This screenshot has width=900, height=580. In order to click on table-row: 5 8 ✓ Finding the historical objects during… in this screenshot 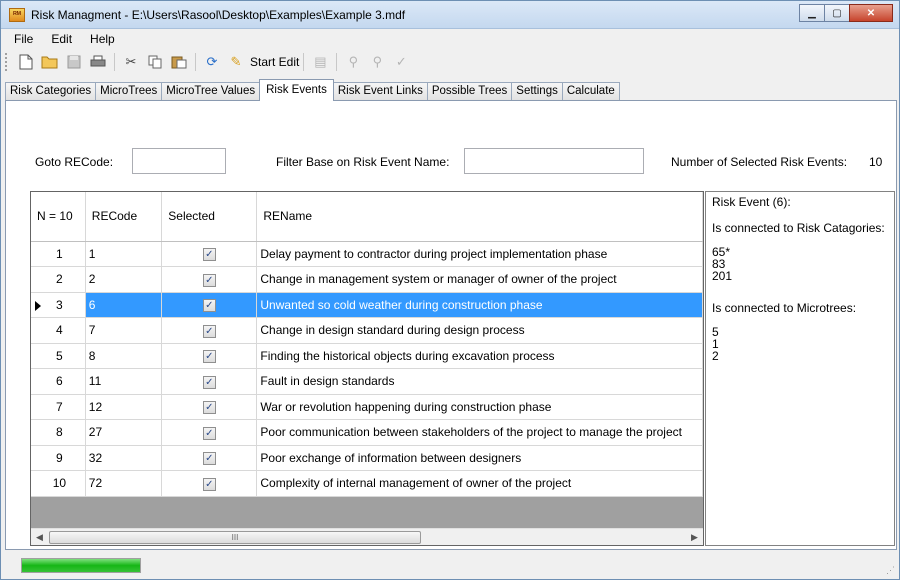, I will do `click(367, 356)`.